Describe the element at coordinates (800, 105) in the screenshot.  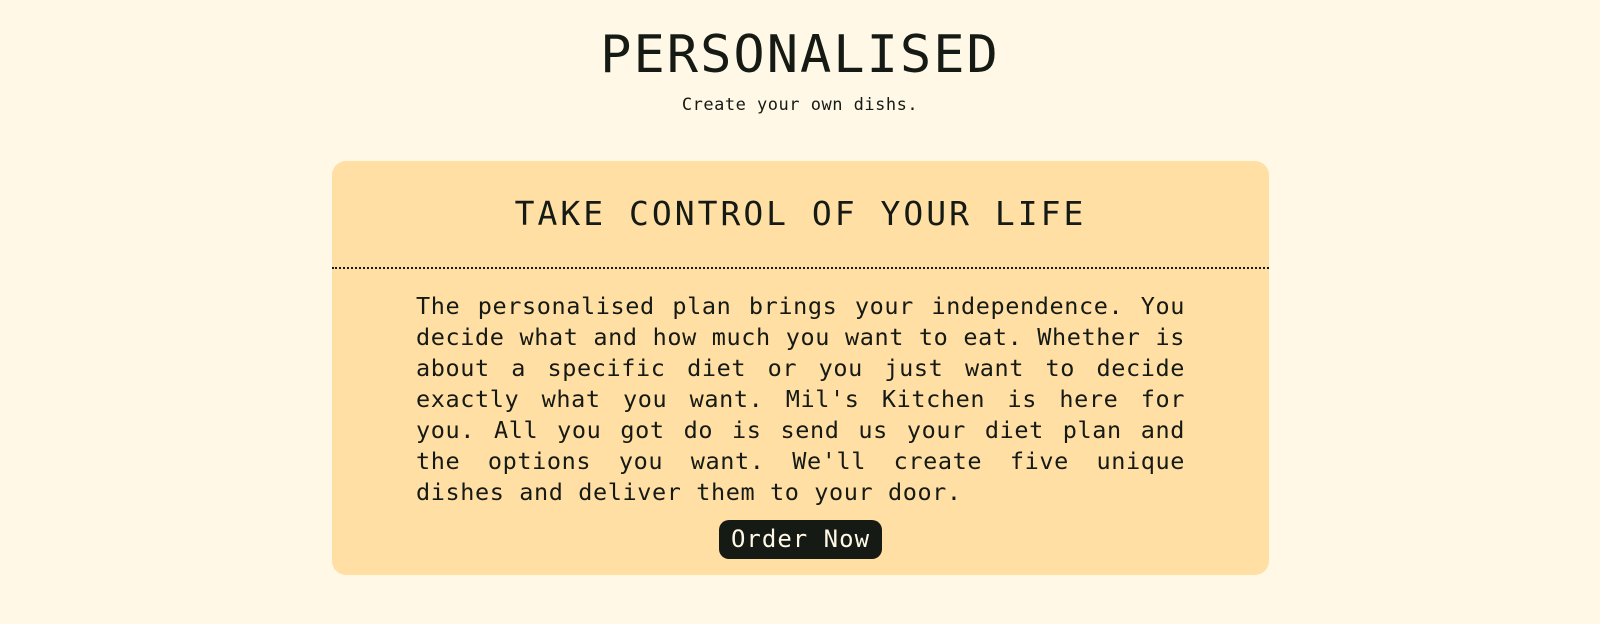
I see `page-subtitle: Create your own dishs.` at that location.